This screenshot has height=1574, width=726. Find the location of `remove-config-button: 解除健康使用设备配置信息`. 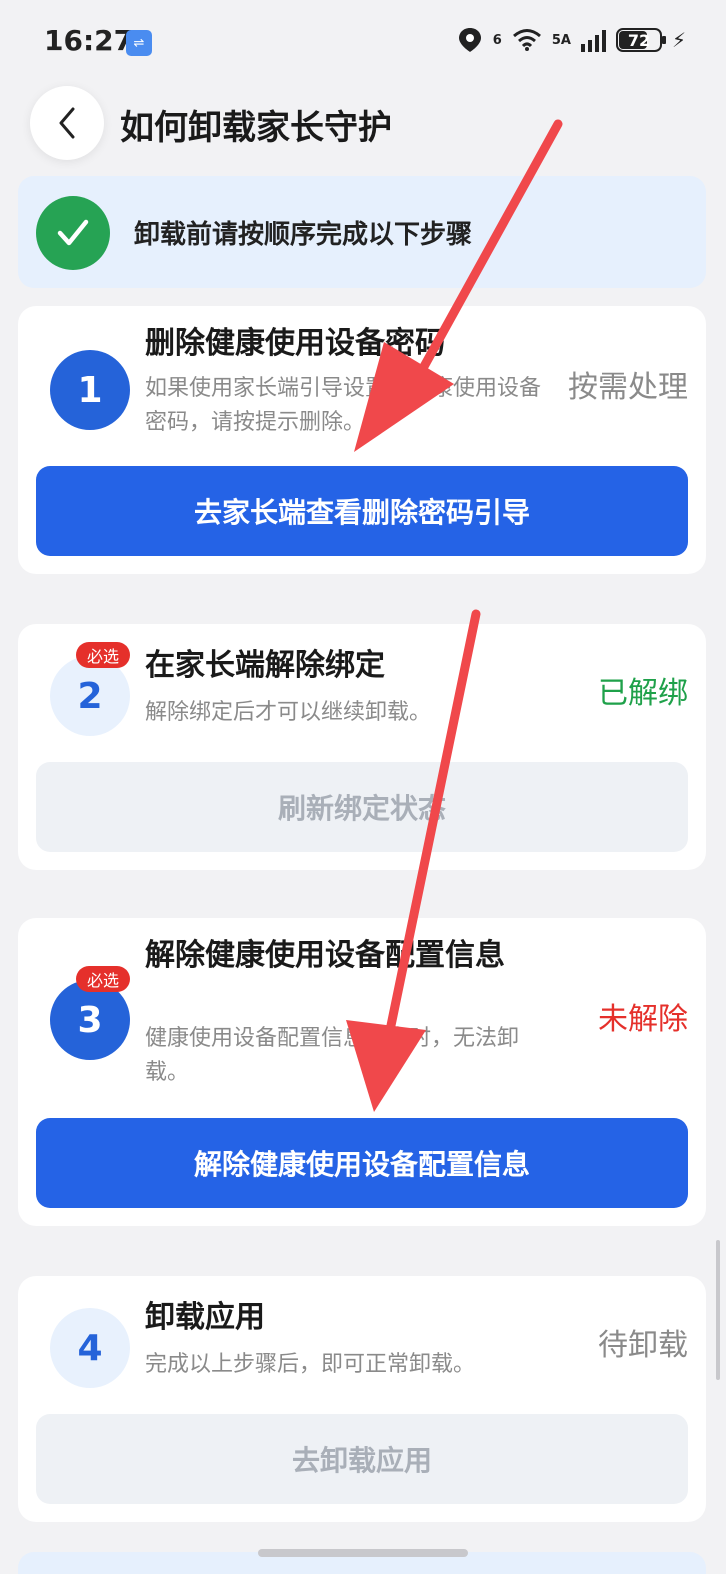

remove-config-button: 解除健康使用设备配置信息 is located at coordinates (362, 1163).